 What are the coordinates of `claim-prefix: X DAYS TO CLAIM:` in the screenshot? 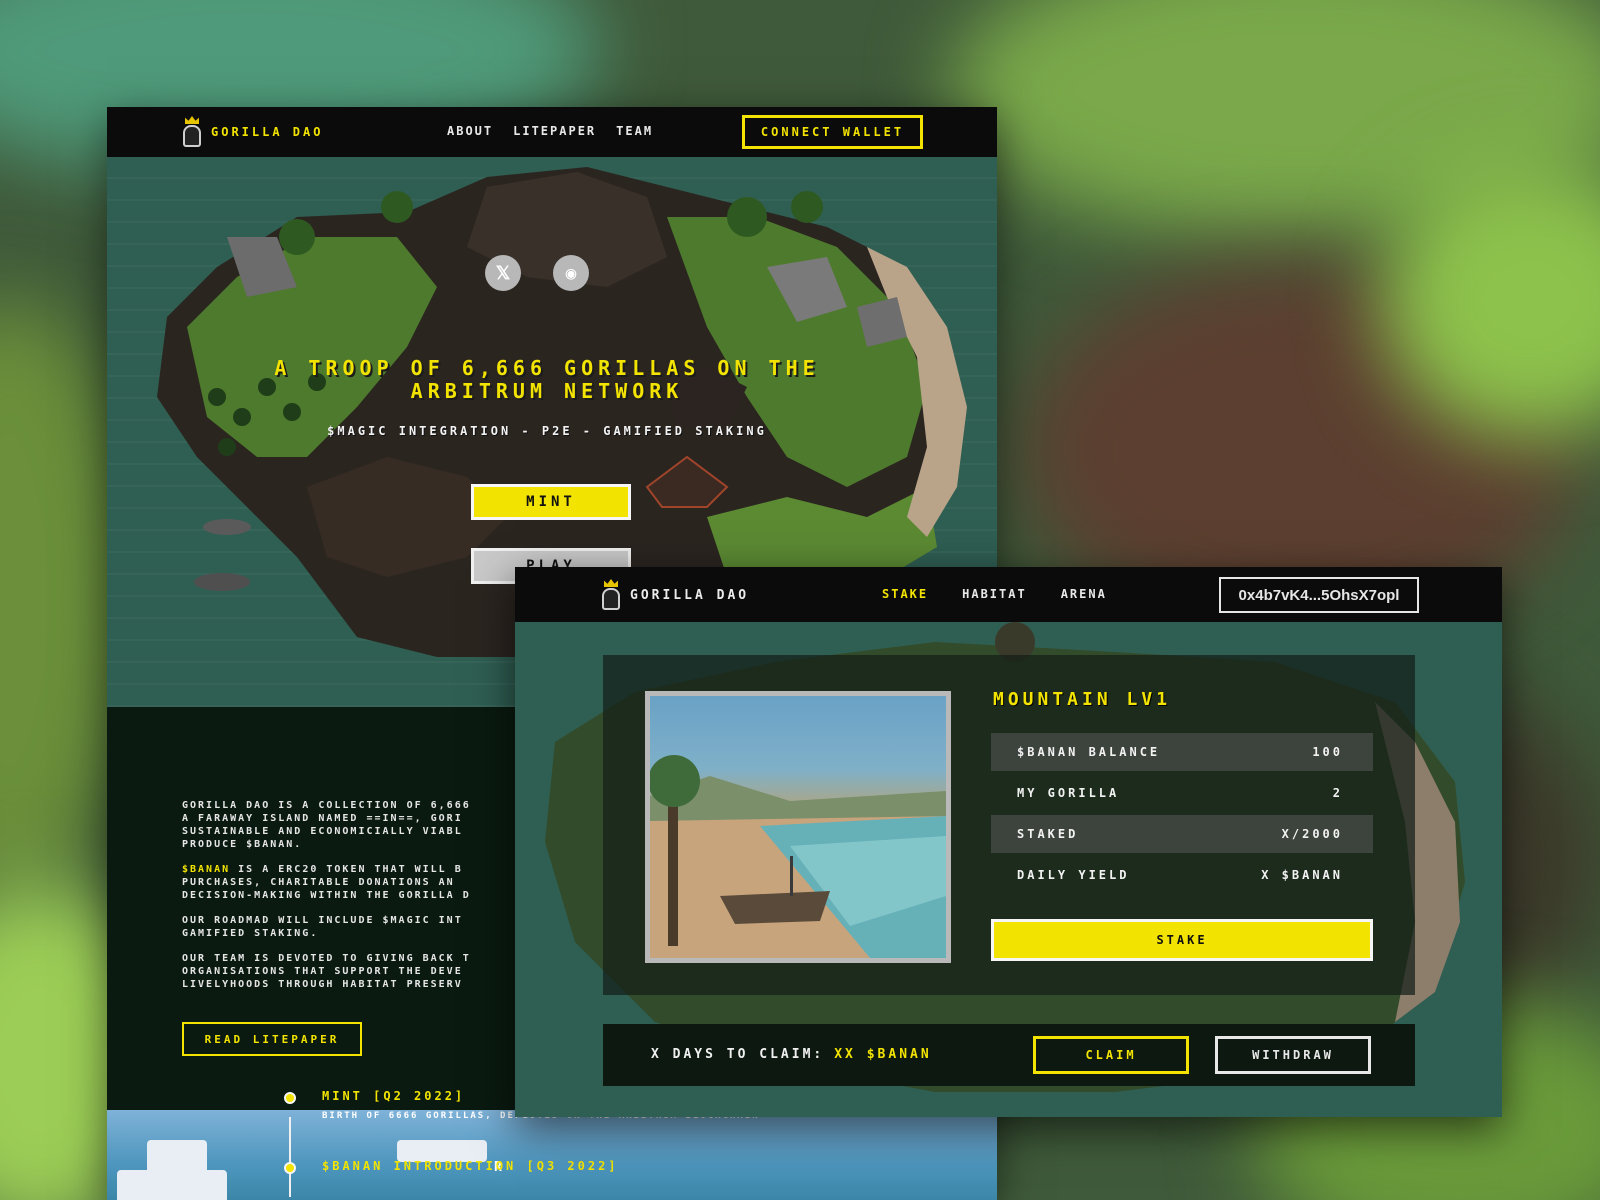 It's located at (738, 1054).